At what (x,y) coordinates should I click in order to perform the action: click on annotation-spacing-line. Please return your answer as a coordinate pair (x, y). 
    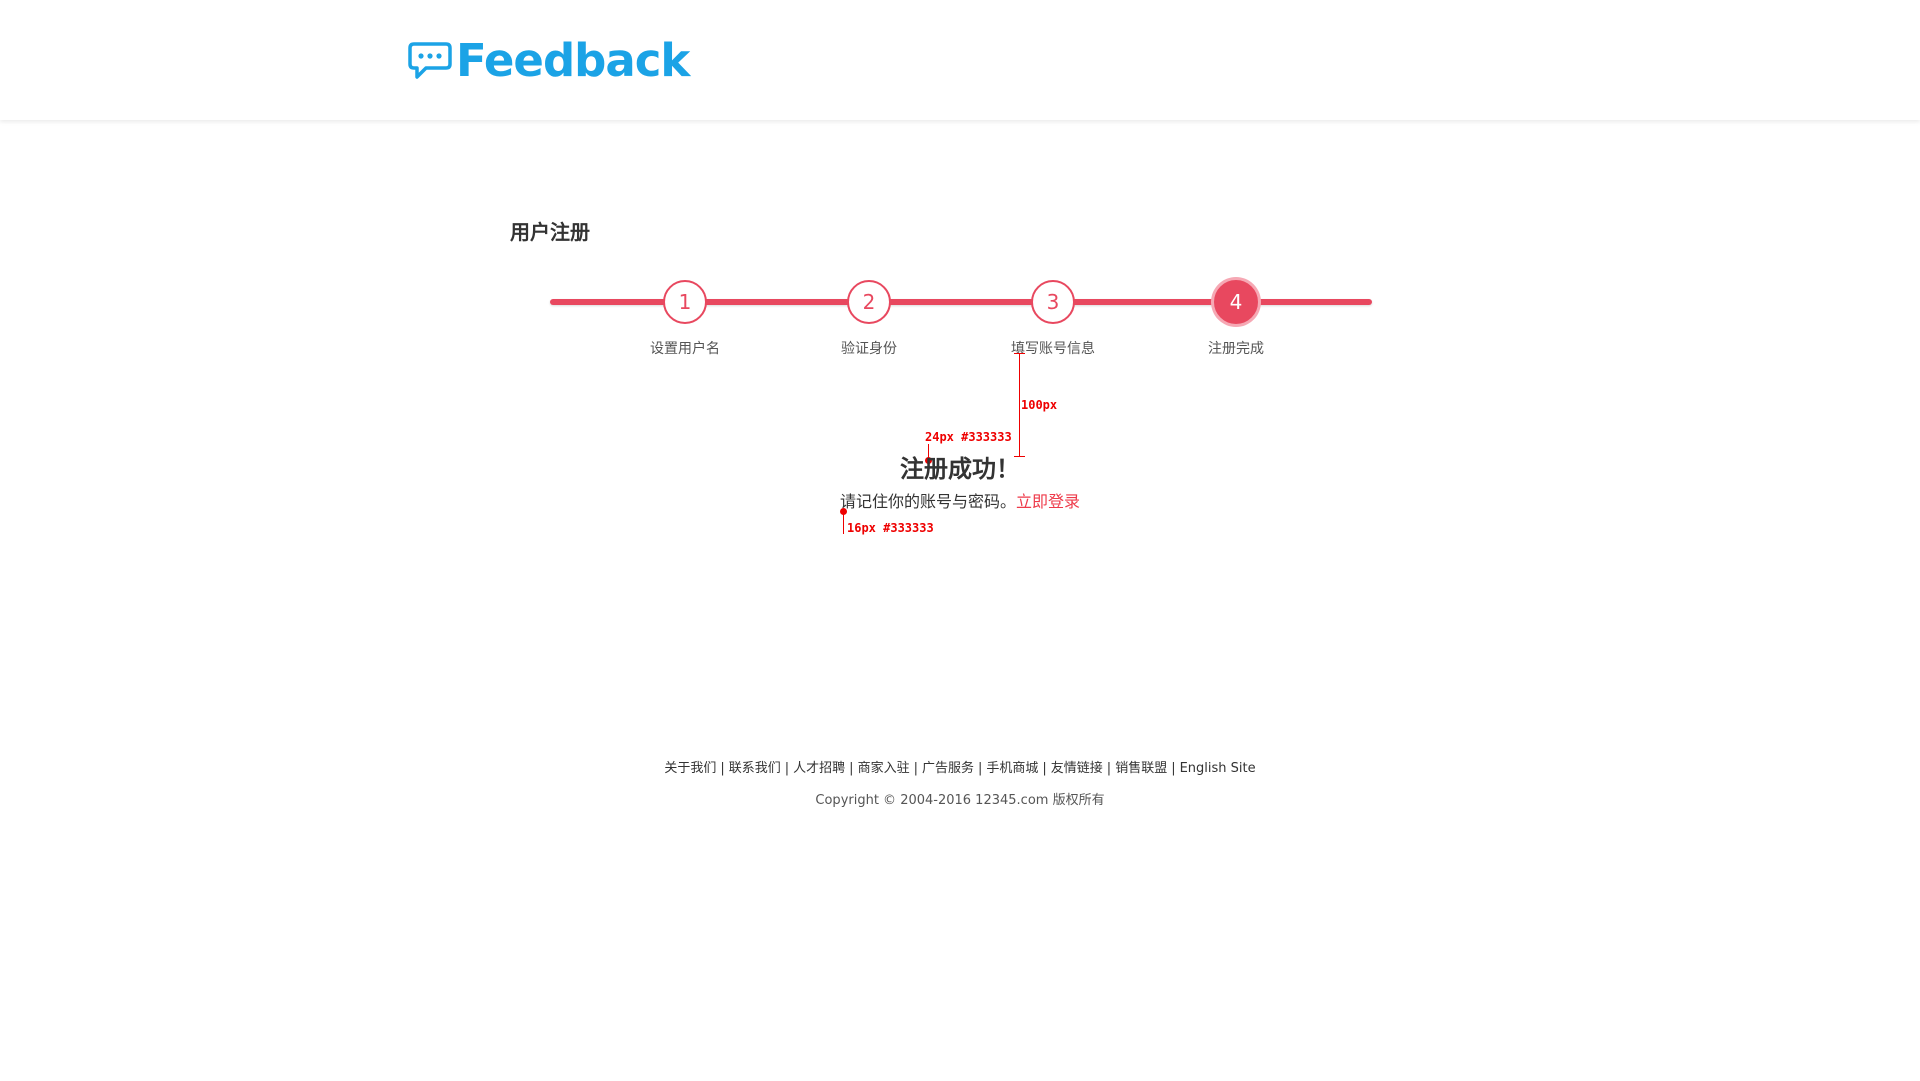
    Looking at the image, I should click on (1019, 405).